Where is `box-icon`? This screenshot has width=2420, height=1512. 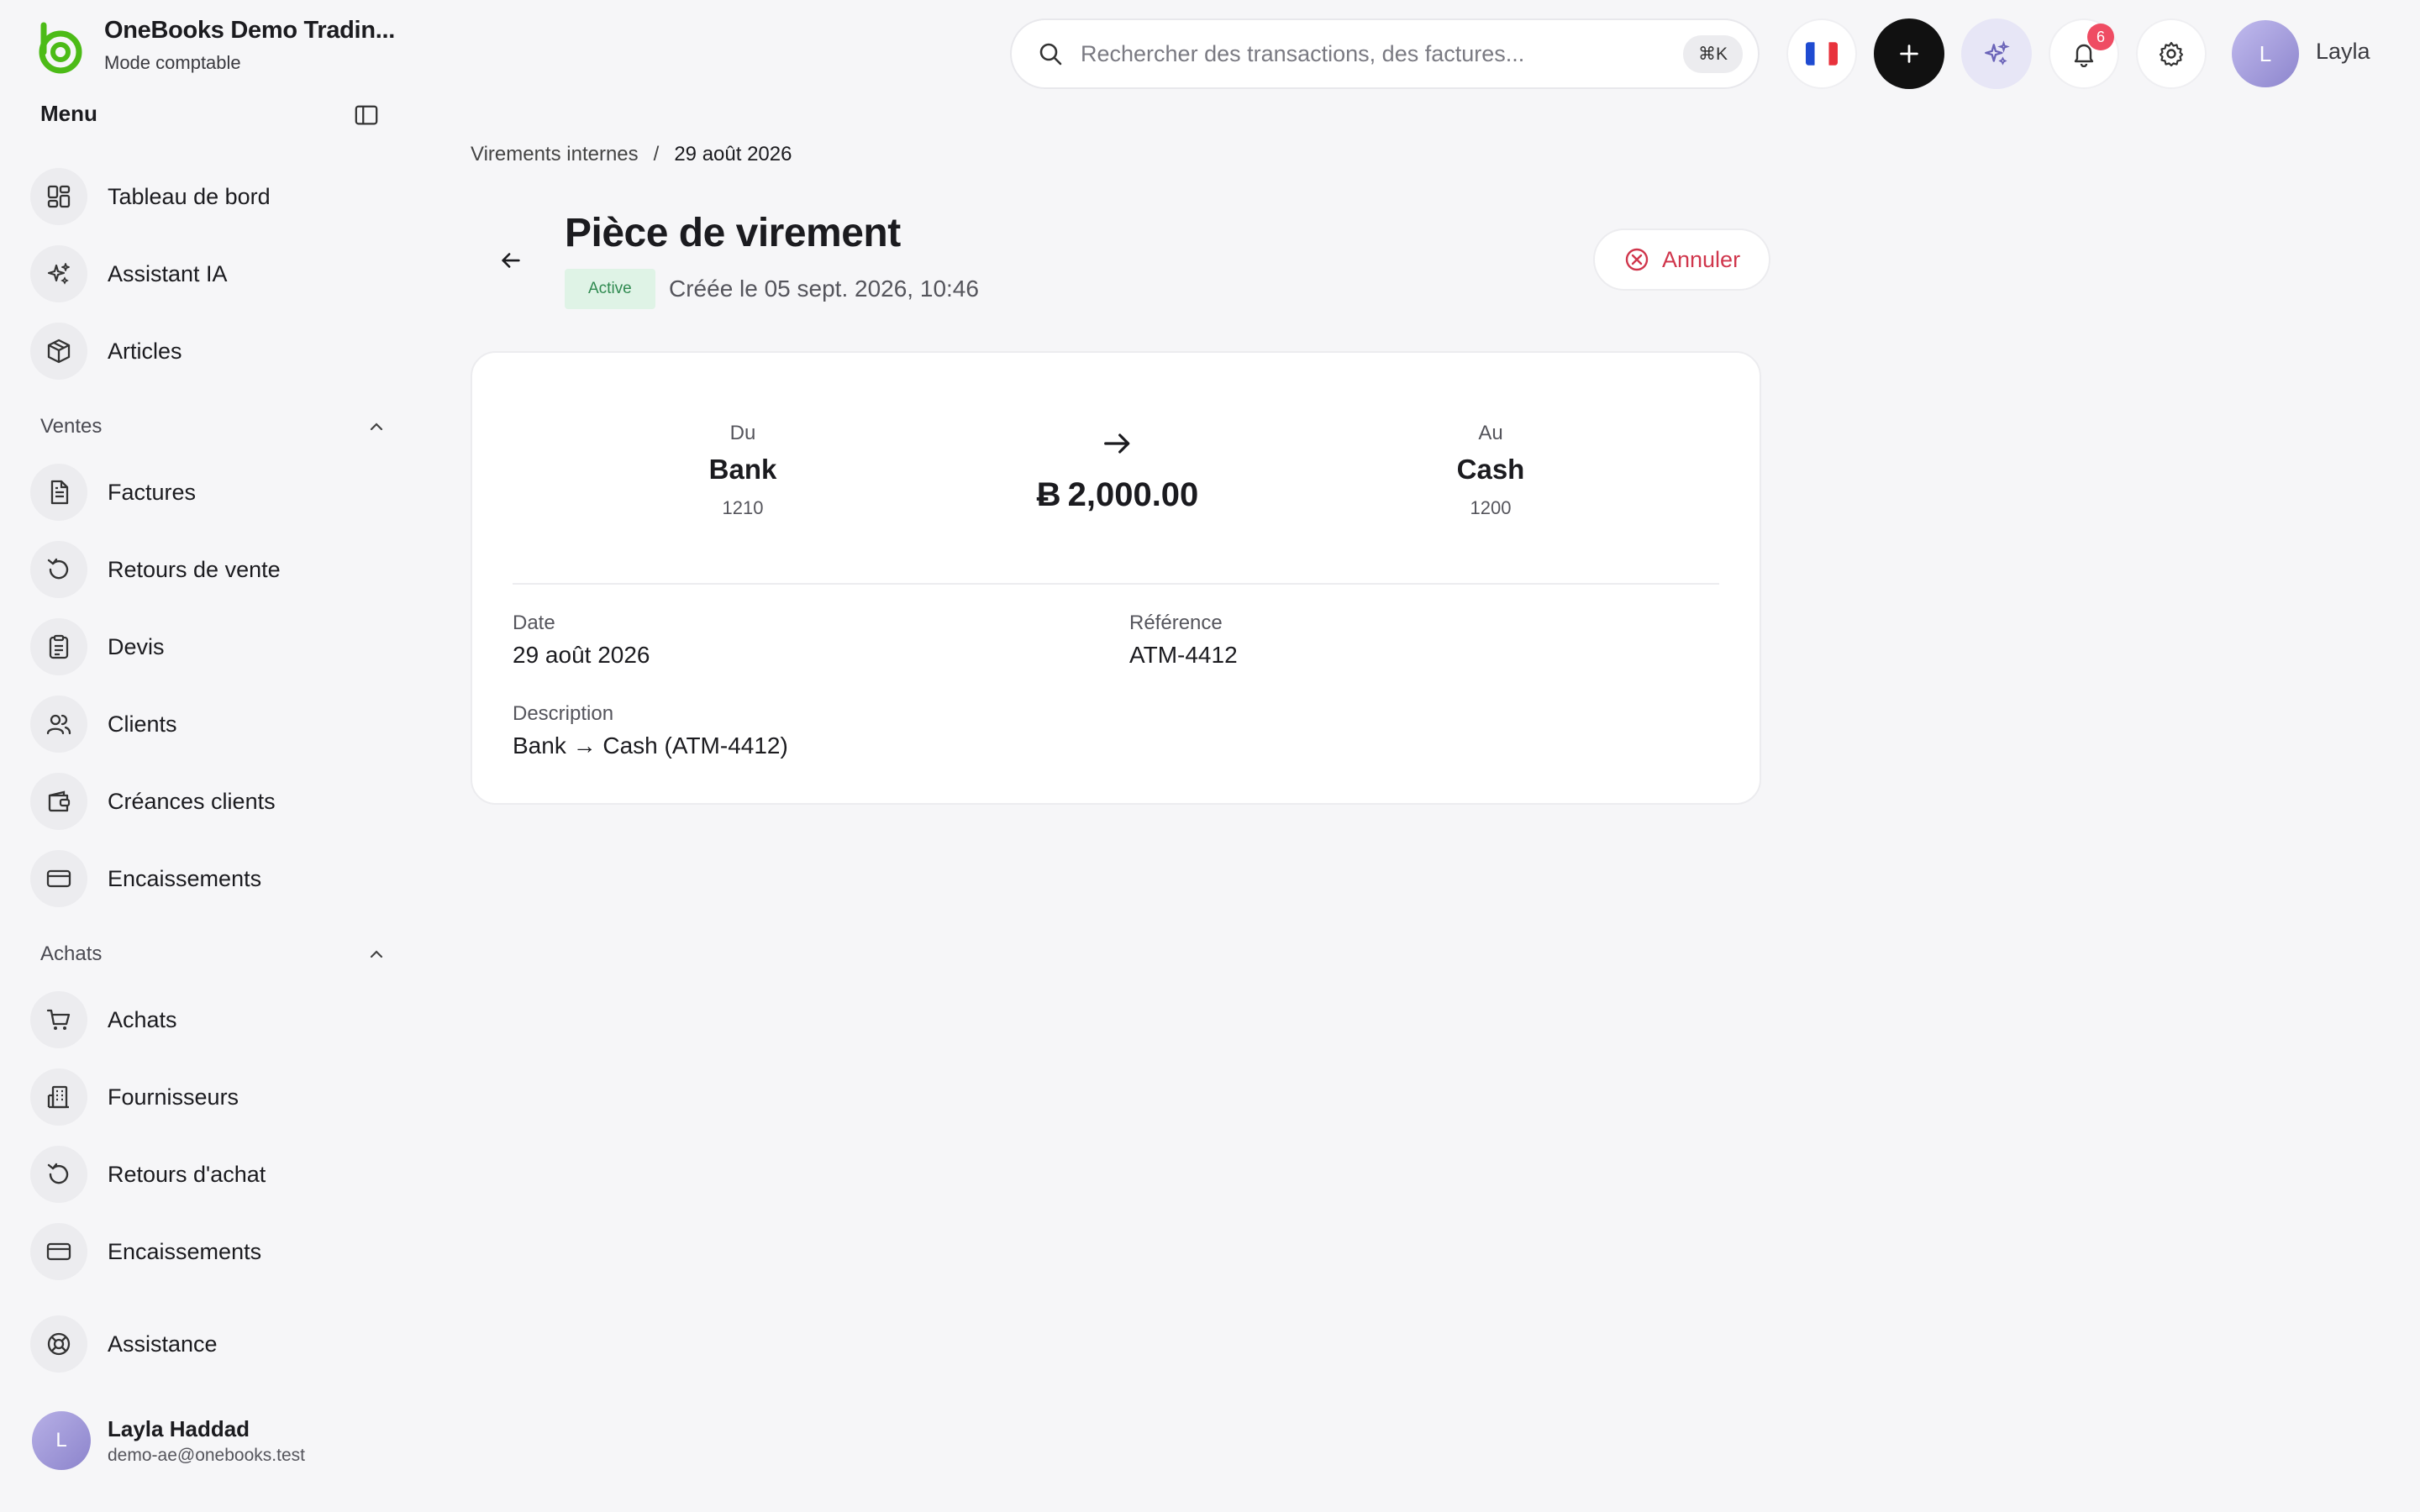
box-icon is located at coordinates (58, 351).